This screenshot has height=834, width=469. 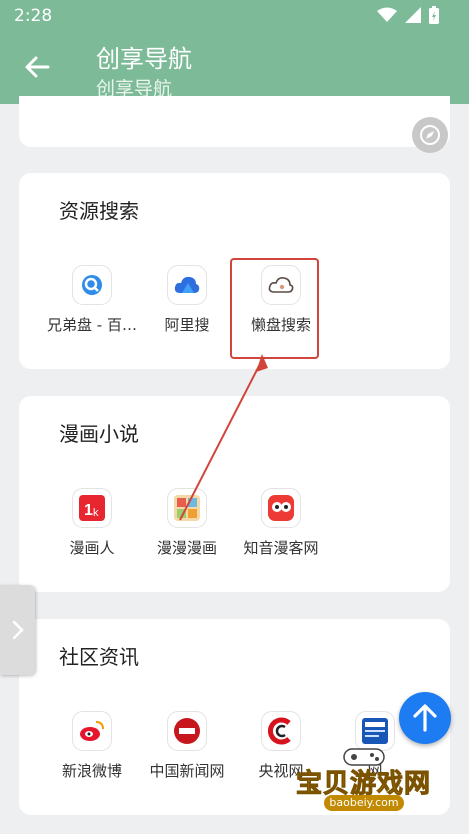 I want to click on chevron-right-icon, so click(x=18, y=630).